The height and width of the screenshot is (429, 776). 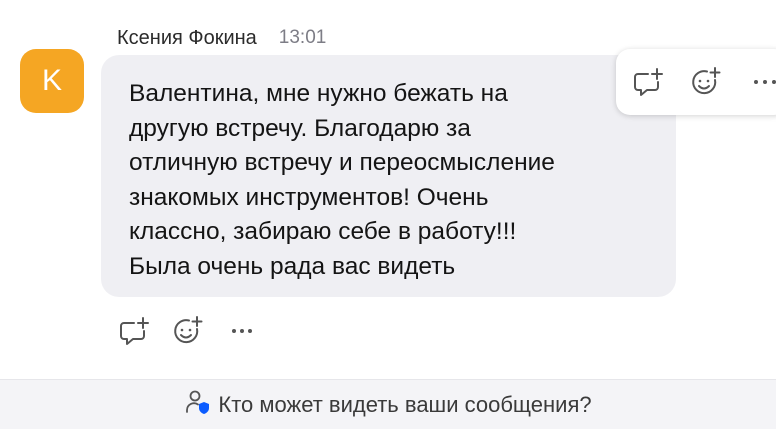 I want to click on message-header: Ксения Фокина 13:01, so click(x=221, y=38).